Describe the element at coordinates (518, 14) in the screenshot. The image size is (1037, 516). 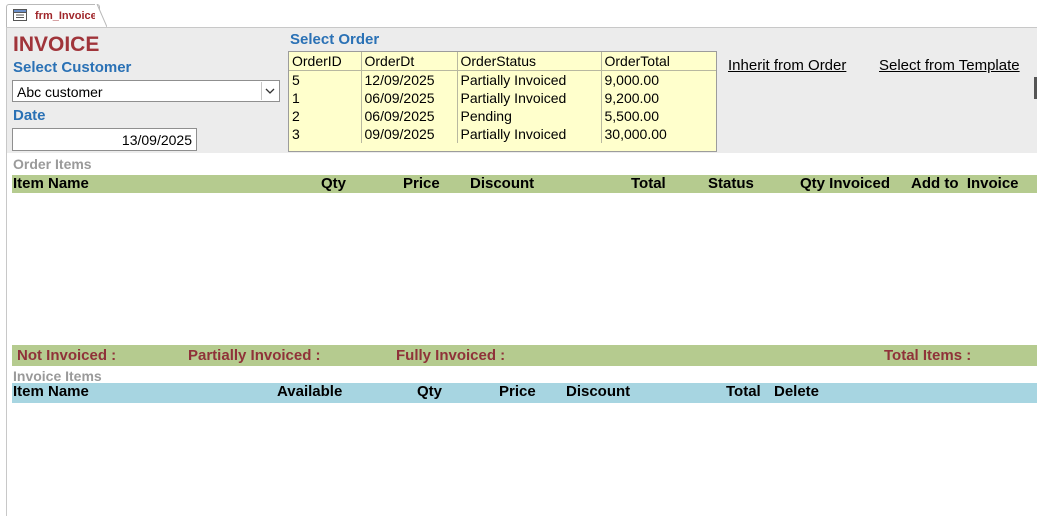
I see `document-tab-strip` at that location.